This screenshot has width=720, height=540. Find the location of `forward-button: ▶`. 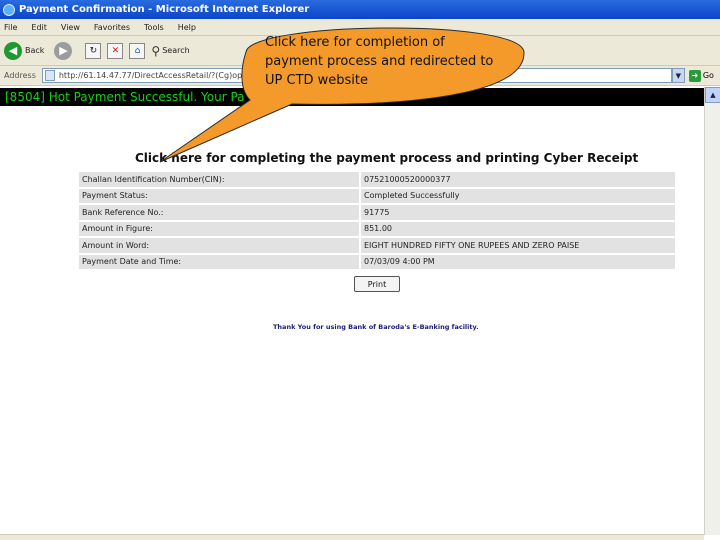

forward-button: ▶ is located at coordinates (64, 50).